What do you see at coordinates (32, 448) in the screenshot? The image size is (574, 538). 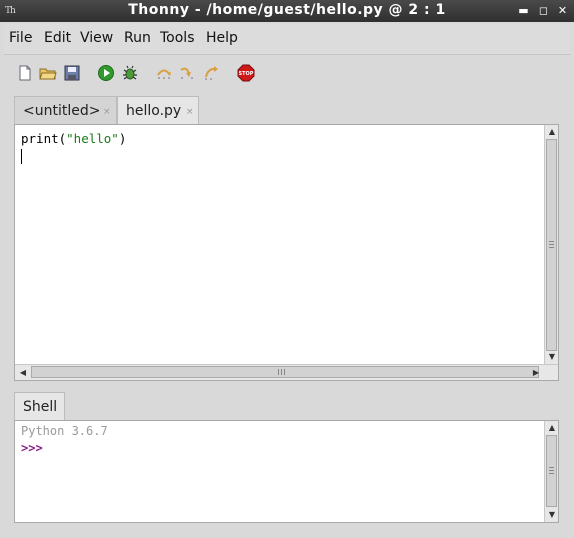 I see `shell-prompt: >>>` at bounding box center [32, 448].